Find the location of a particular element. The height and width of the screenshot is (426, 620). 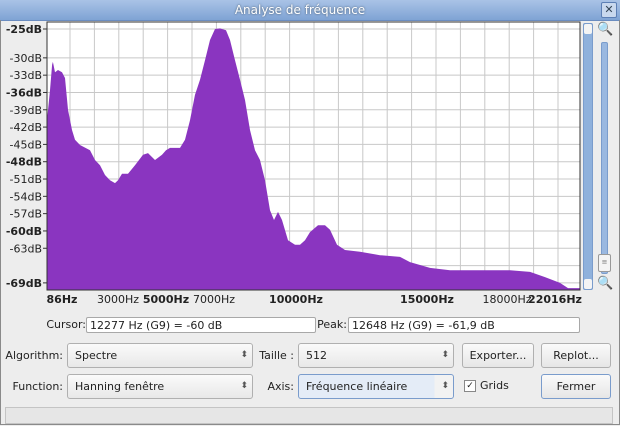

size-select: 512 ⬍ is located at coordinates (376, 355).